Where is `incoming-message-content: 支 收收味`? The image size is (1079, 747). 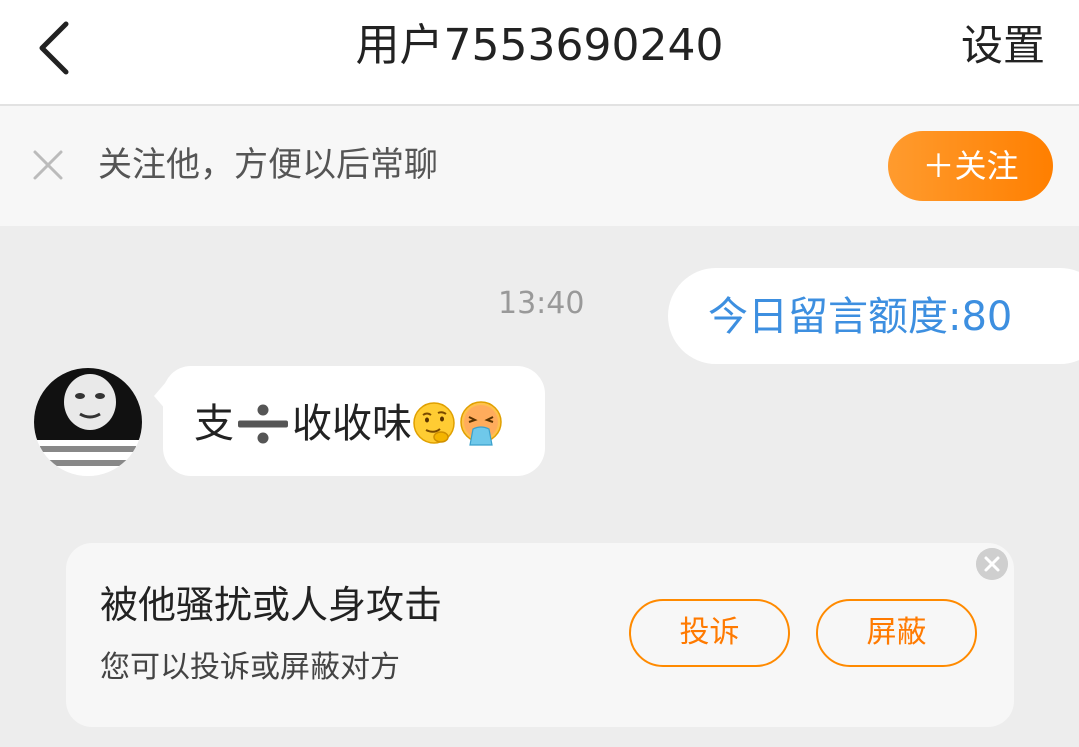
incoming-message-content: 支 收收味 is located at coordinates (349, 424).